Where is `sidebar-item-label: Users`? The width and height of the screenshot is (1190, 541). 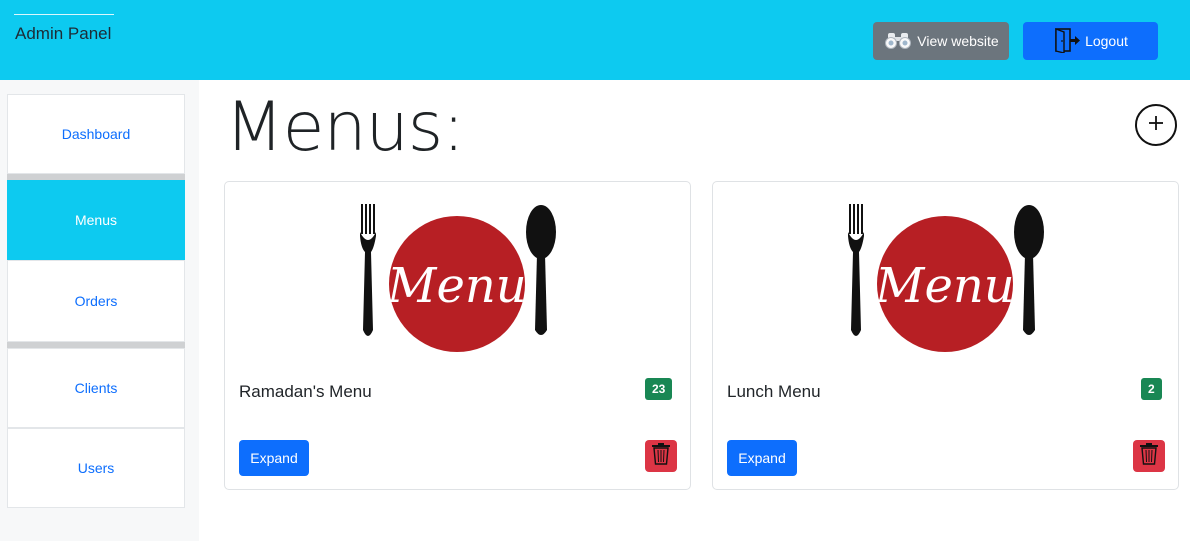
sidebar-item-label: Users is located at coordinates (96, 468).